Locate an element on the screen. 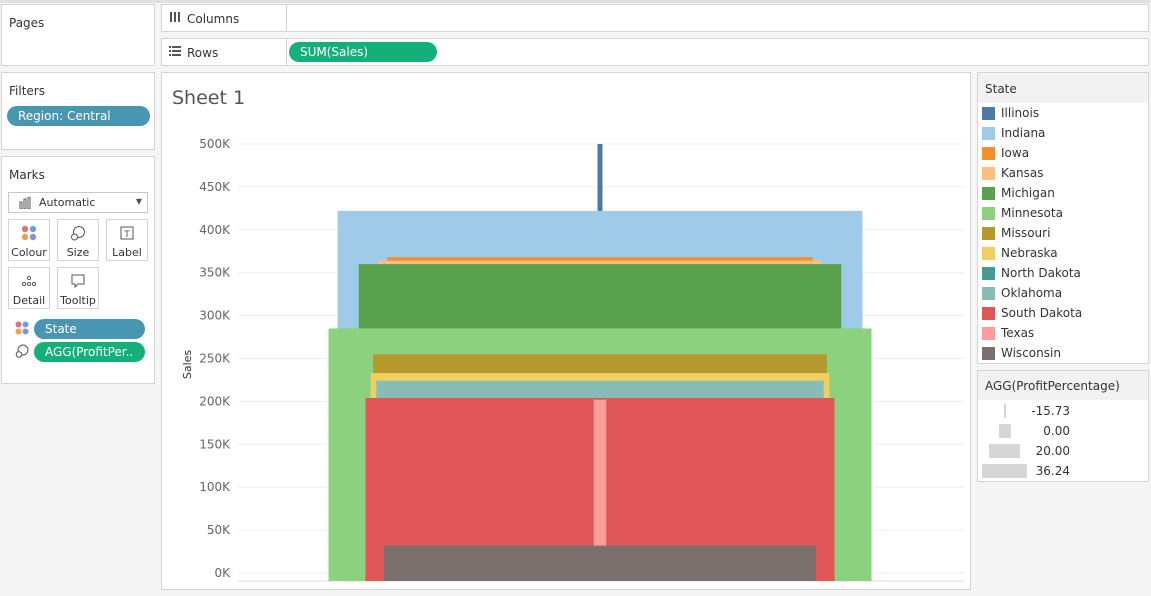  y-tick-label: 100K is located at coordinates (215, 487).